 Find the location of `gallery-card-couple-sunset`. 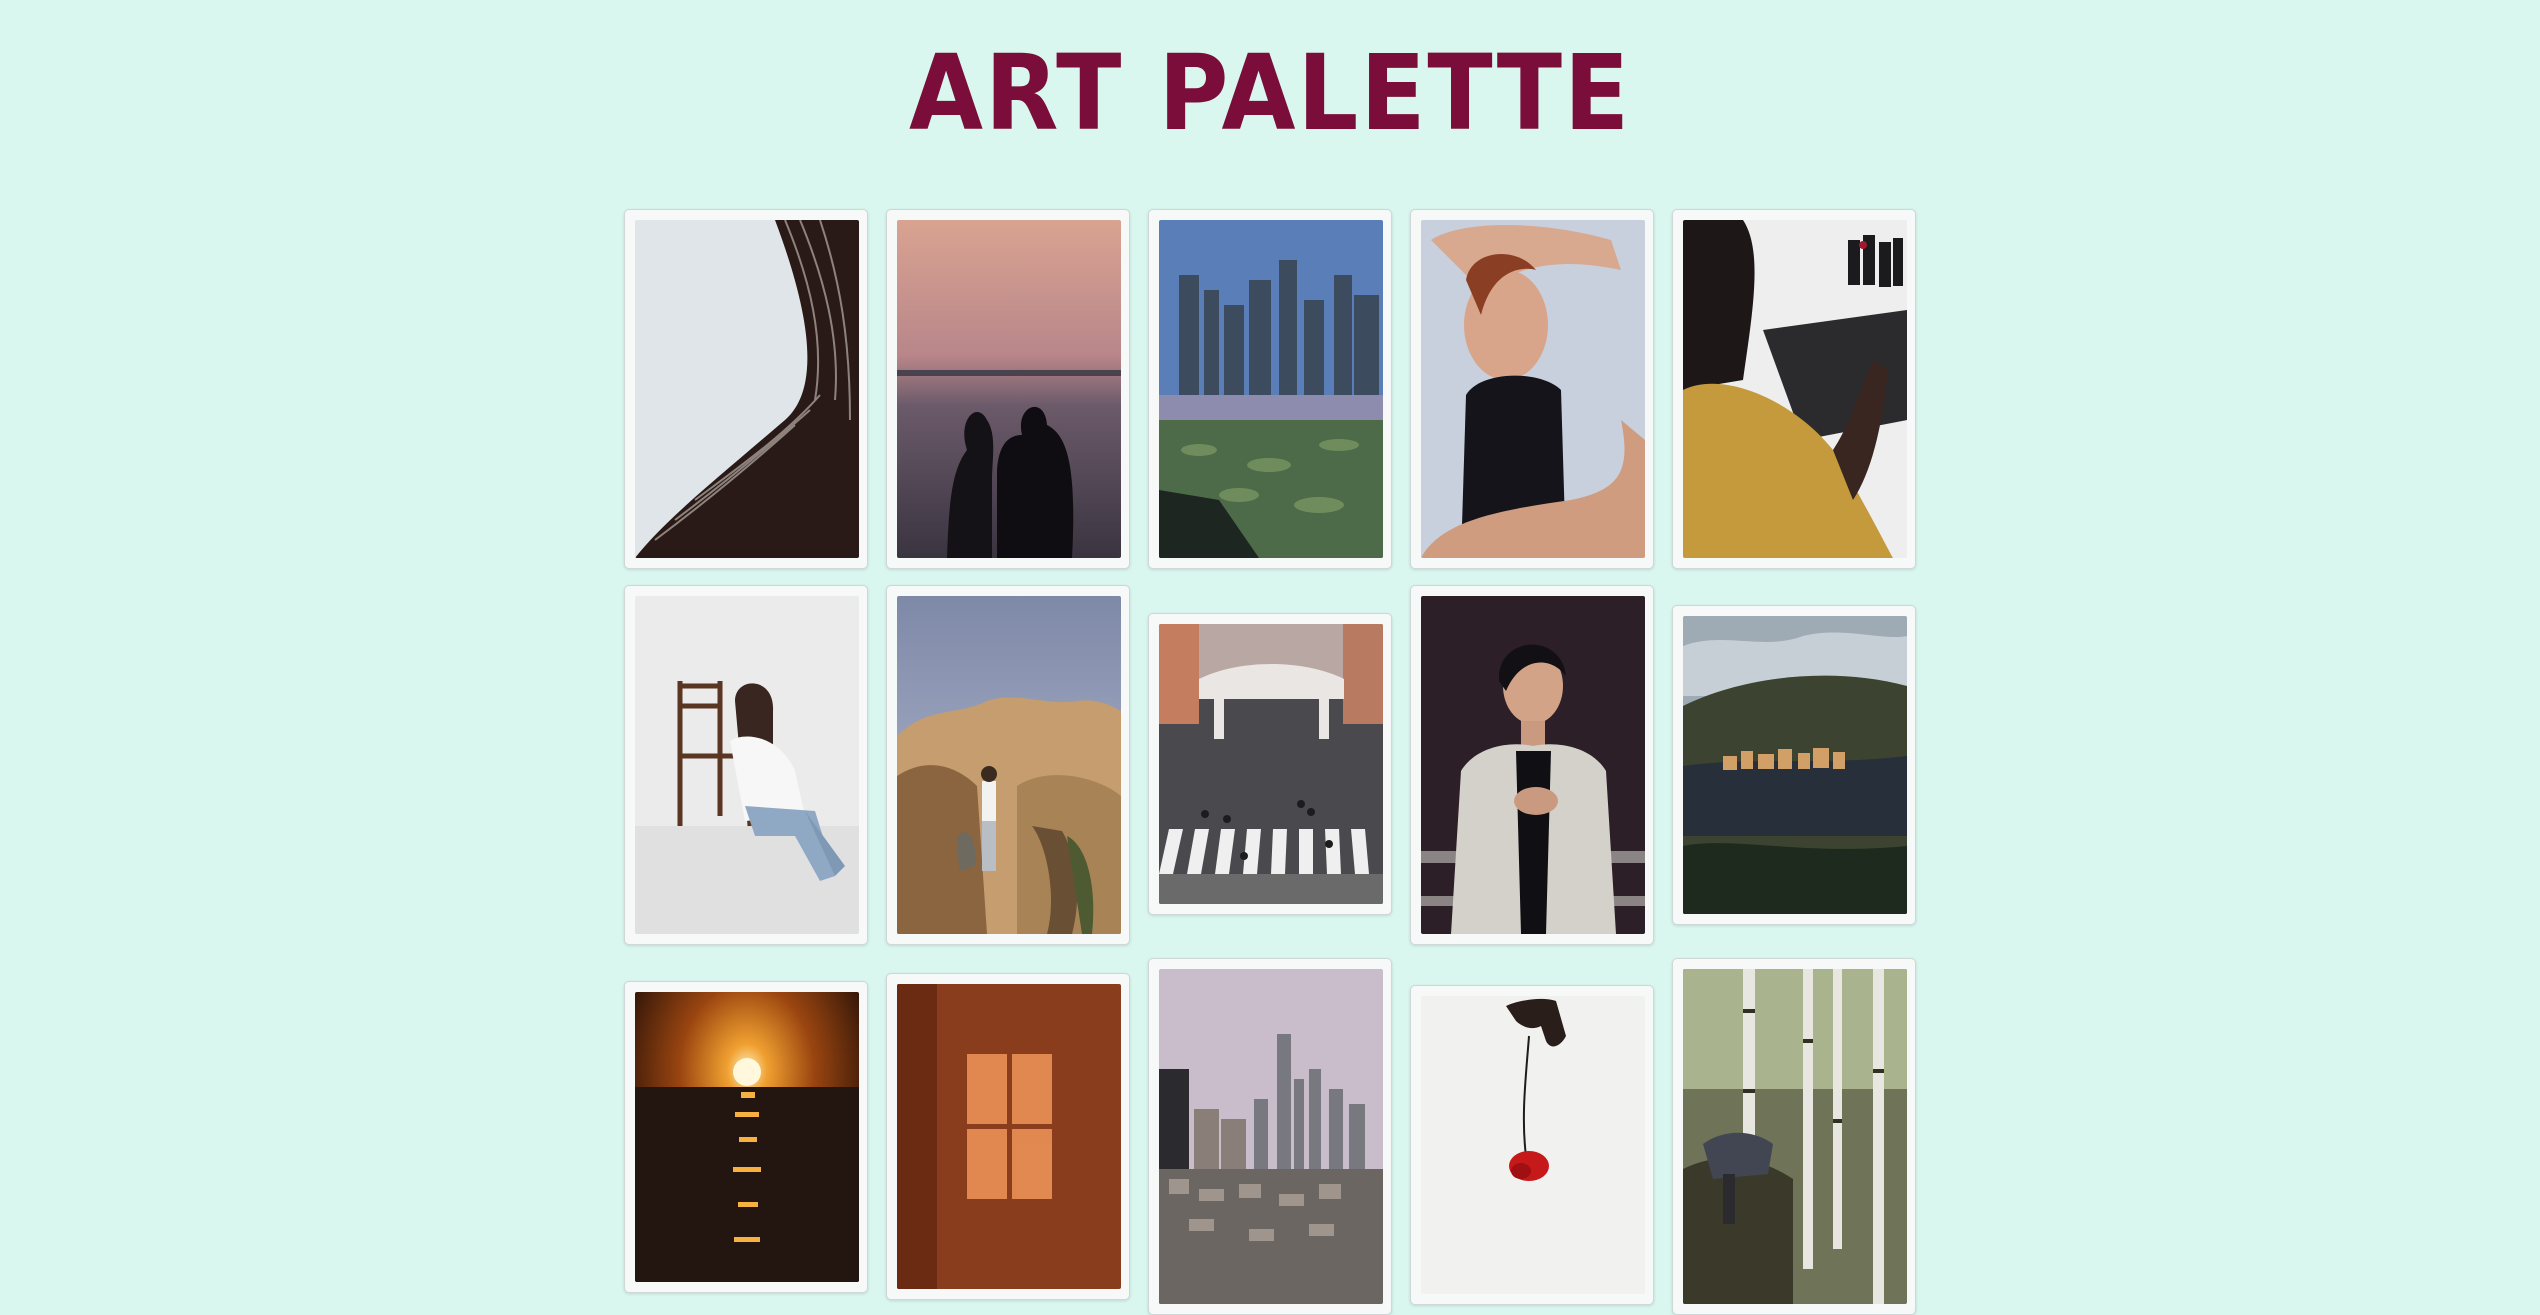

gallery-card-couple-sunset is located at coordinates (1008, 389).